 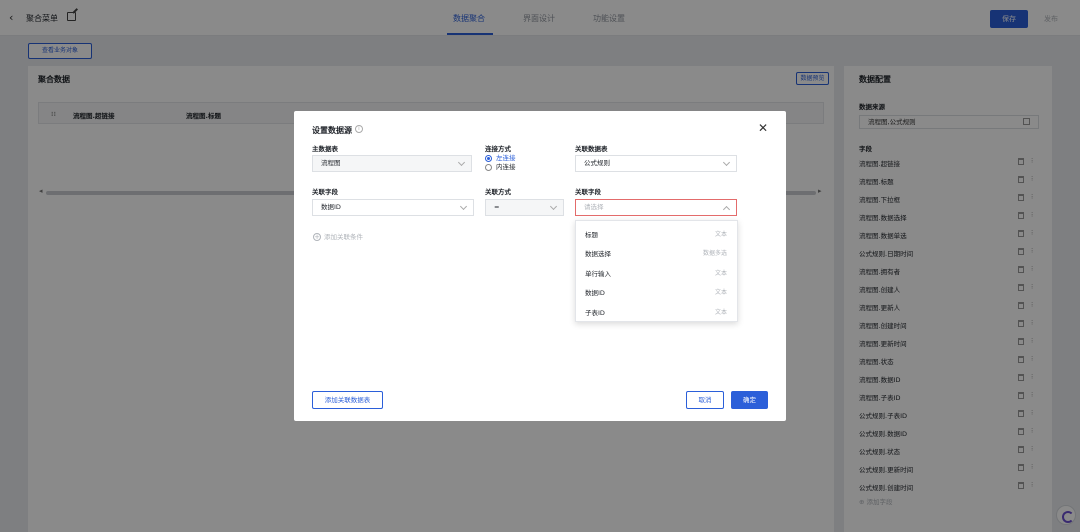 What do you see at coordinates (595, 293) in the screenshot?
I see `option-name: 数据ID` at bounding box center [595, 293].